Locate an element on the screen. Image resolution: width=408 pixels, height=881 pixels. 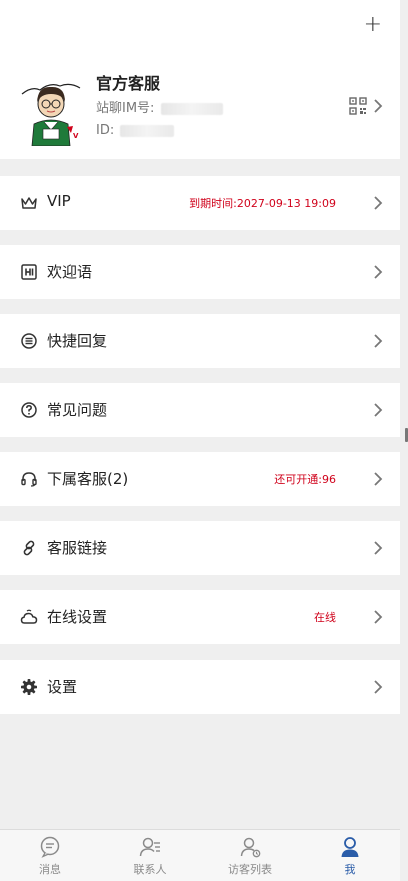
tab-label: 访客列表 is located at coordinates (250, 869).